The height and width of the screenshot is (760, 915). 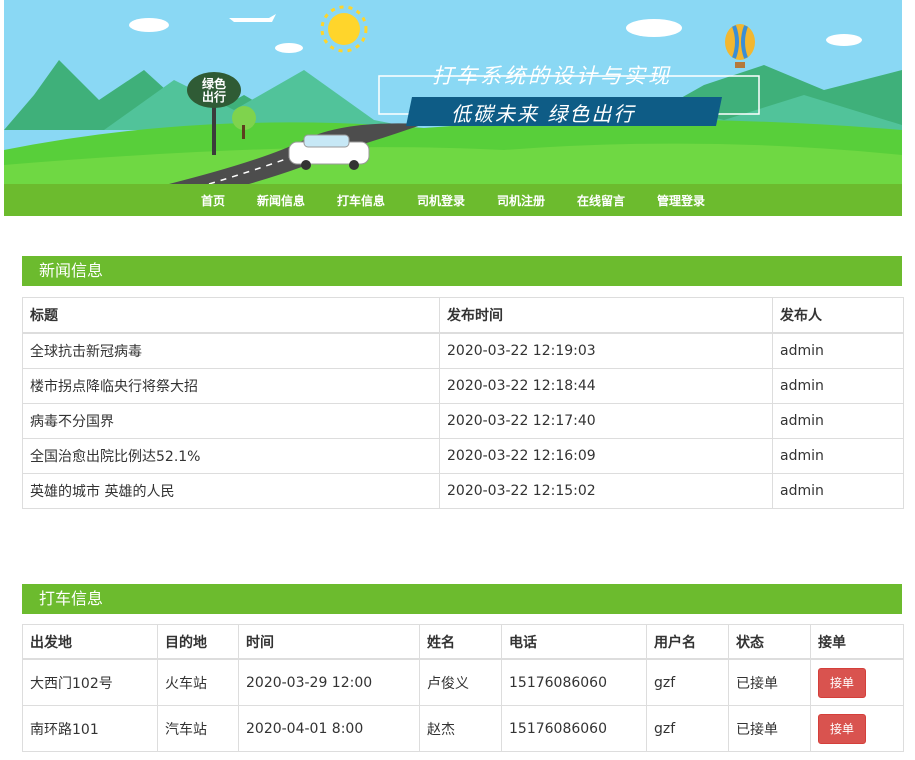 What do you see at coordinates (606, 456) in the screenshot?
I see `news-time: 2020-03-22 12:16:09` at bounding box center [606, 456].